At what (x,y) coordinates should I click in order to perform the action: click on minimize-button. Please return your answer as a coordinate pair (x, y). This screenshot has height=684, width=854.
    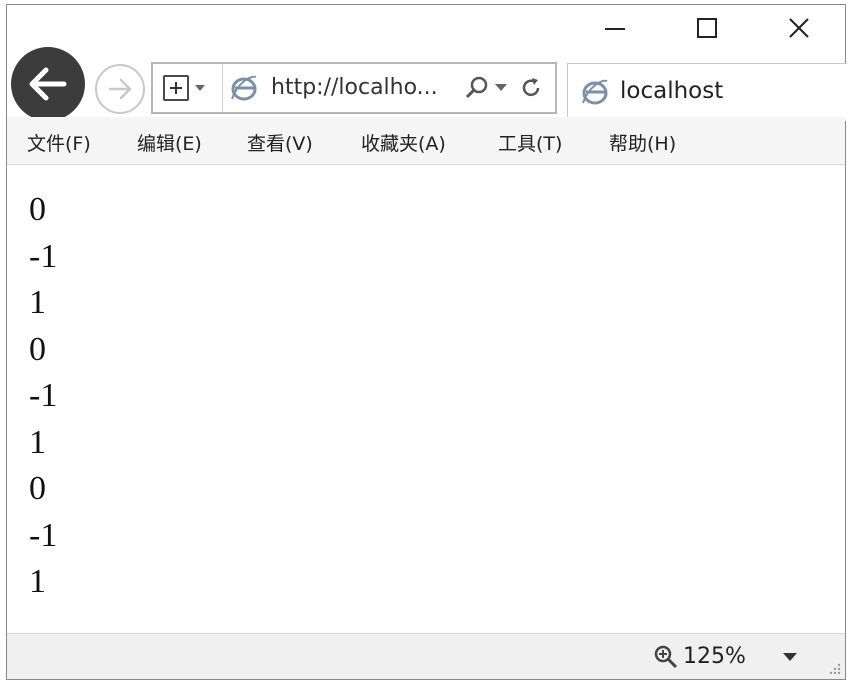
    Looking at the image, I should click on (615, 28).